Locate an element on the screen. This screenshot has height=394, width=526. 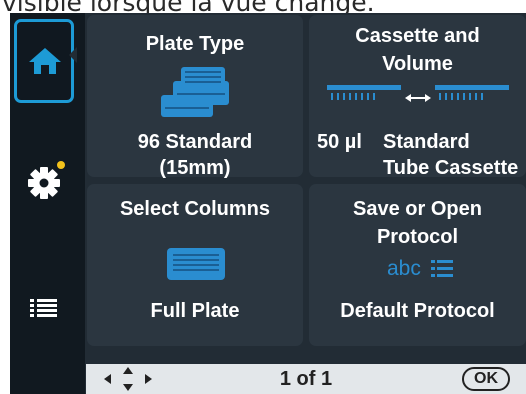
select-columns-title: Select Columns is located at coordinates (195, 209).